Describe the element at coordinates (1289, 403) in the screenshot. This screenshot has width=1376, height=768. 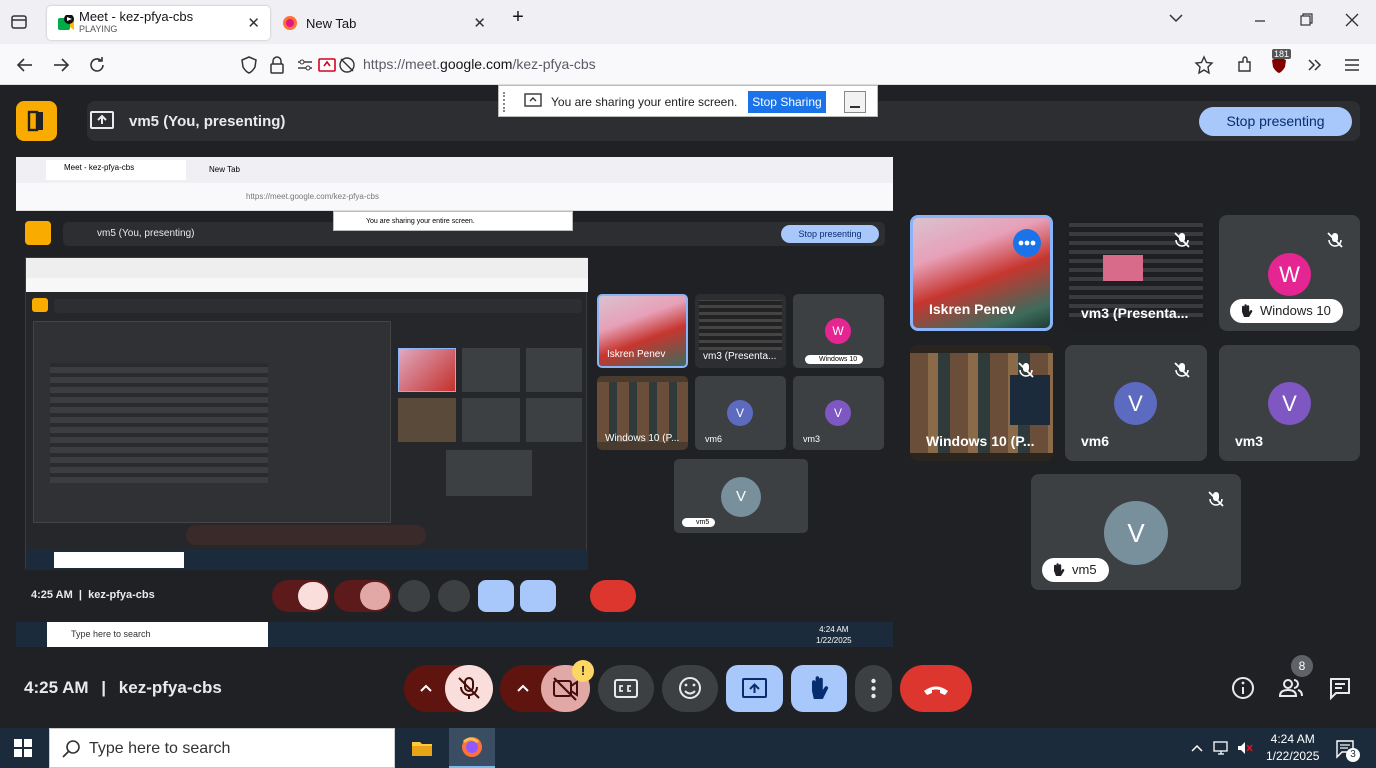
I see `tile-vm3: V vm3` at that location.